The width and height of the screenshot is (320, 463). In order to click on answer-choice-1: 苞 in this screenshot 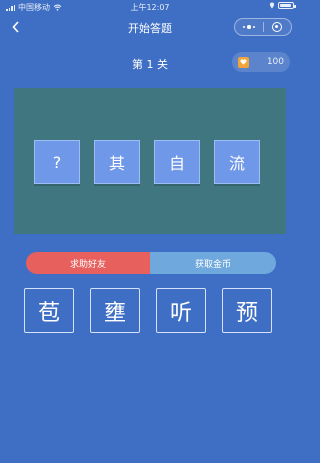, I will do `click(49, 310)`.